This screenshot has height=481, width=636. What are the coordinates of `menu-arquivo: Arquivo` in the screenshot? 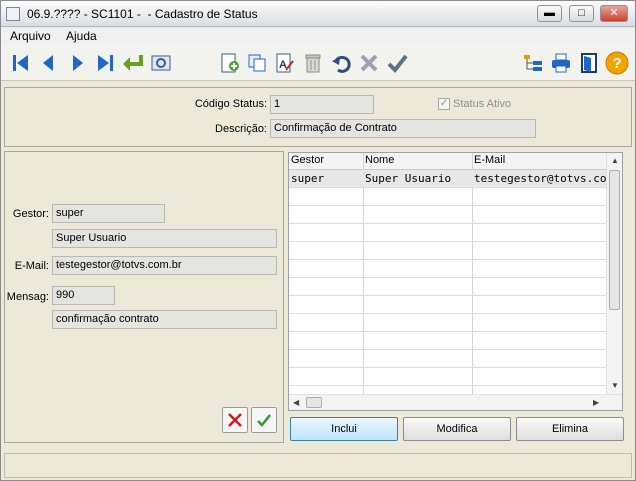 It's located at (30, 36).